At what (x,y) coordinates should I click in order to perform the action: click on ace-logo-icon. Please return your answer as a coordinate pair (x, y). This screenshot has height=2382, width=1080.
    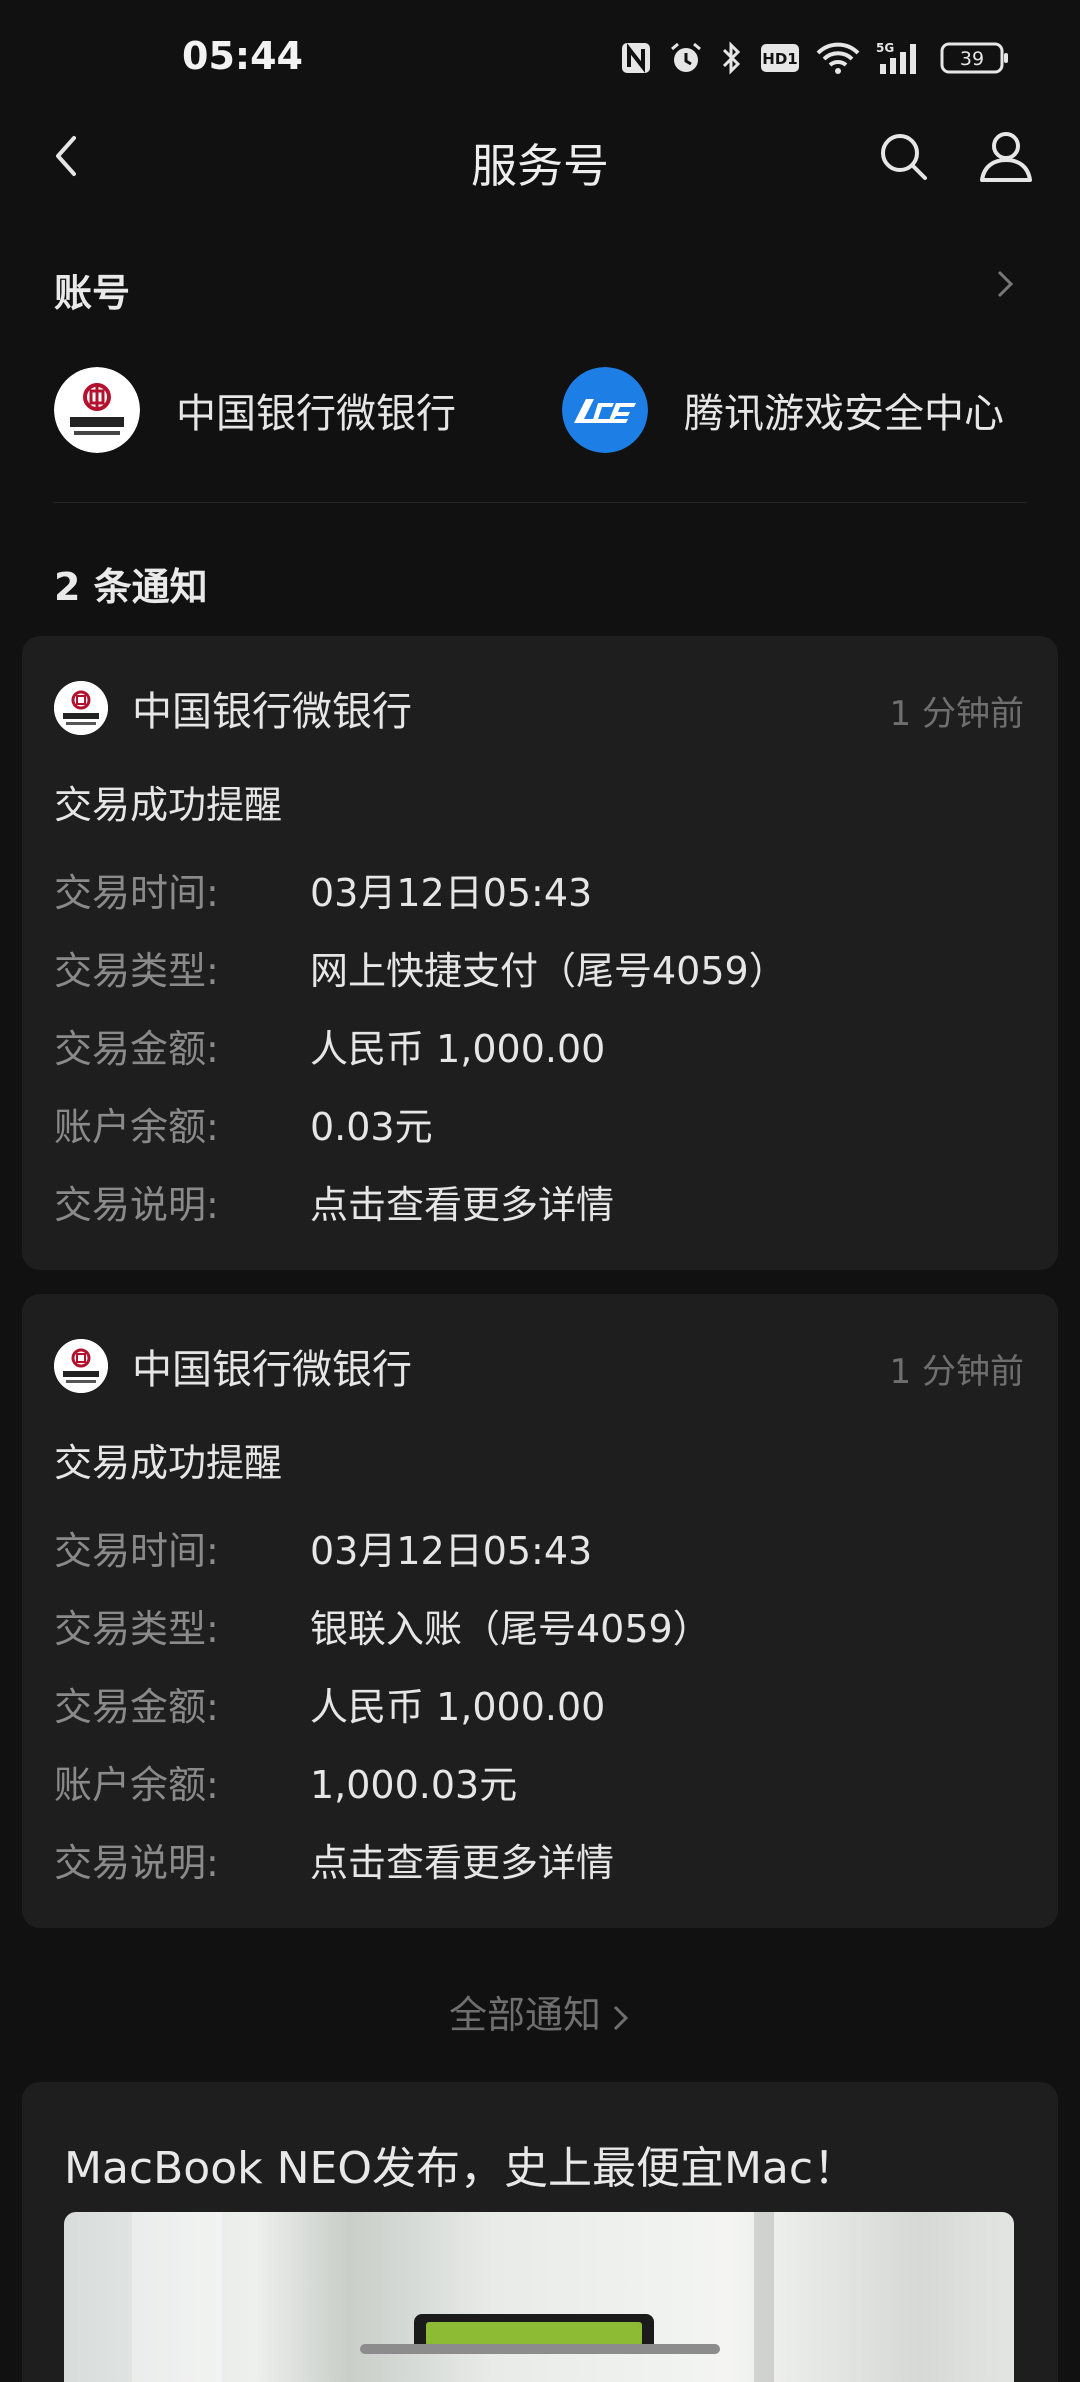
    Looking at the image, I should click on (605, 410).